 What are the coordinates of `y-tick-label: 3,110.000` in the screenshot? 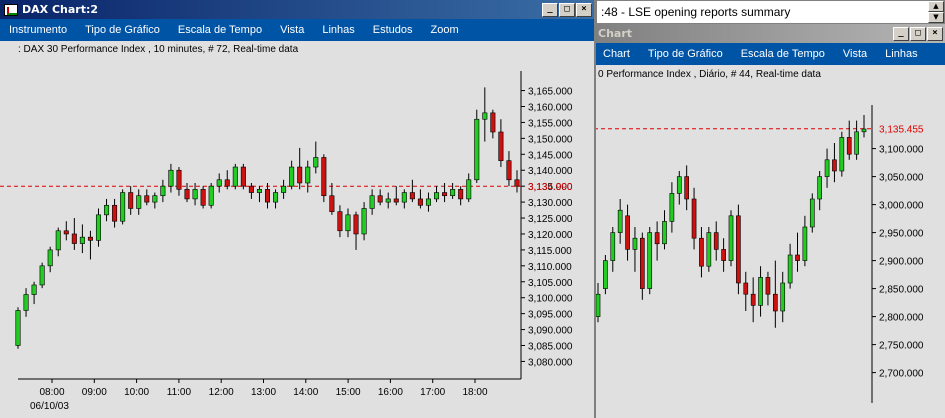 It's located at (550, 267).